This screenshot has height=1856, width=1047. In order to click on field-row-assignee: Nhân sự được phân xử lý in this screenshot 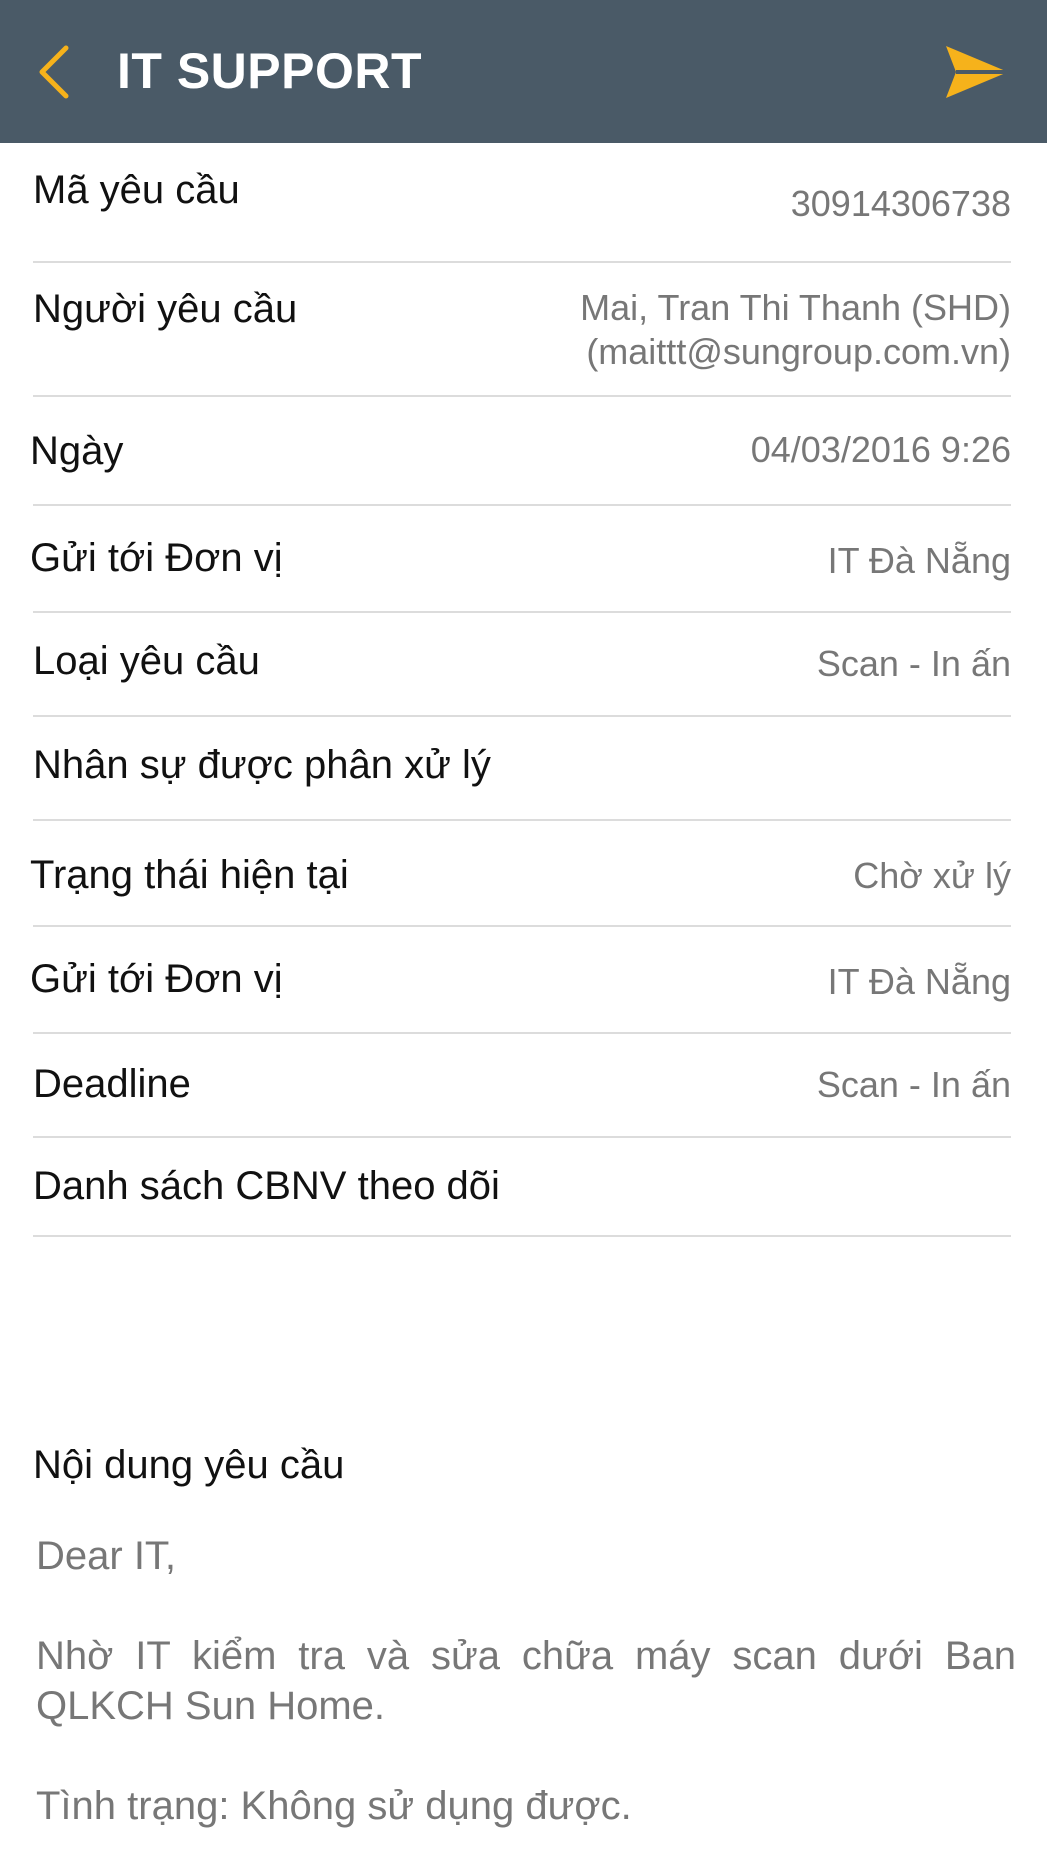, I will do `click(522, 769)`.